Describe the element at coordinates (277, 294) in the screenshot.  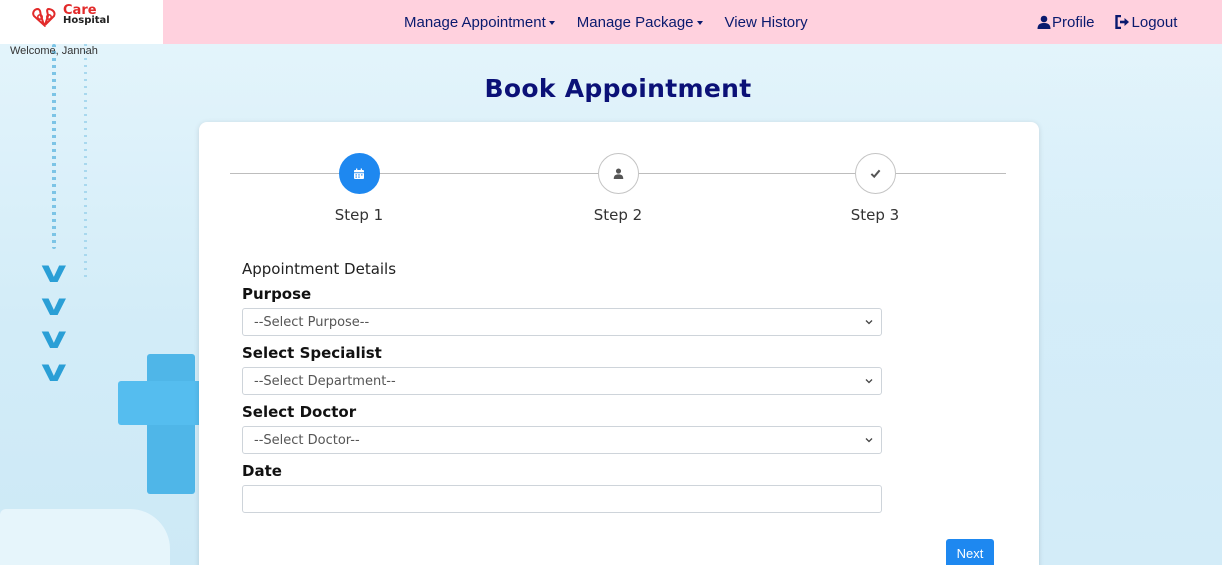
I see `purpose-label: Purpose` at that location.